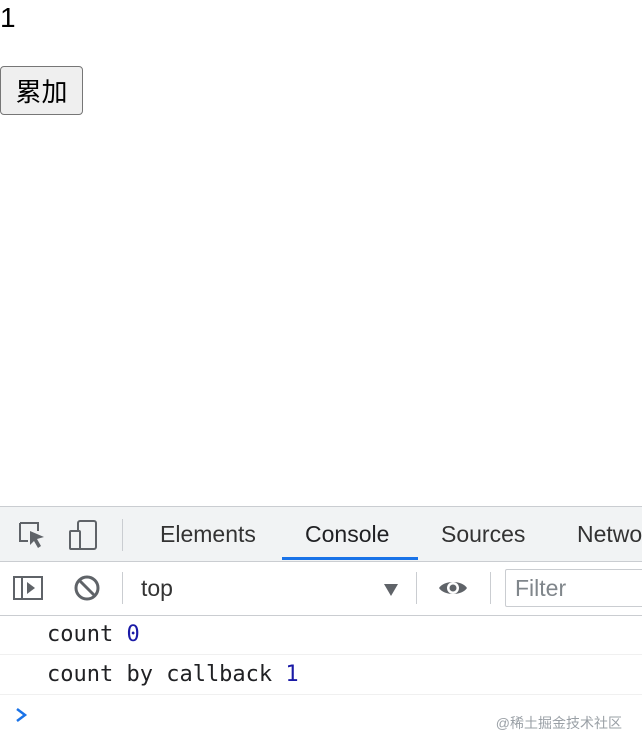  What do you see at coordinates (22, 715) in the screenshot?
I see `prompt-chevron-icon` at bounding box center [22, 715].